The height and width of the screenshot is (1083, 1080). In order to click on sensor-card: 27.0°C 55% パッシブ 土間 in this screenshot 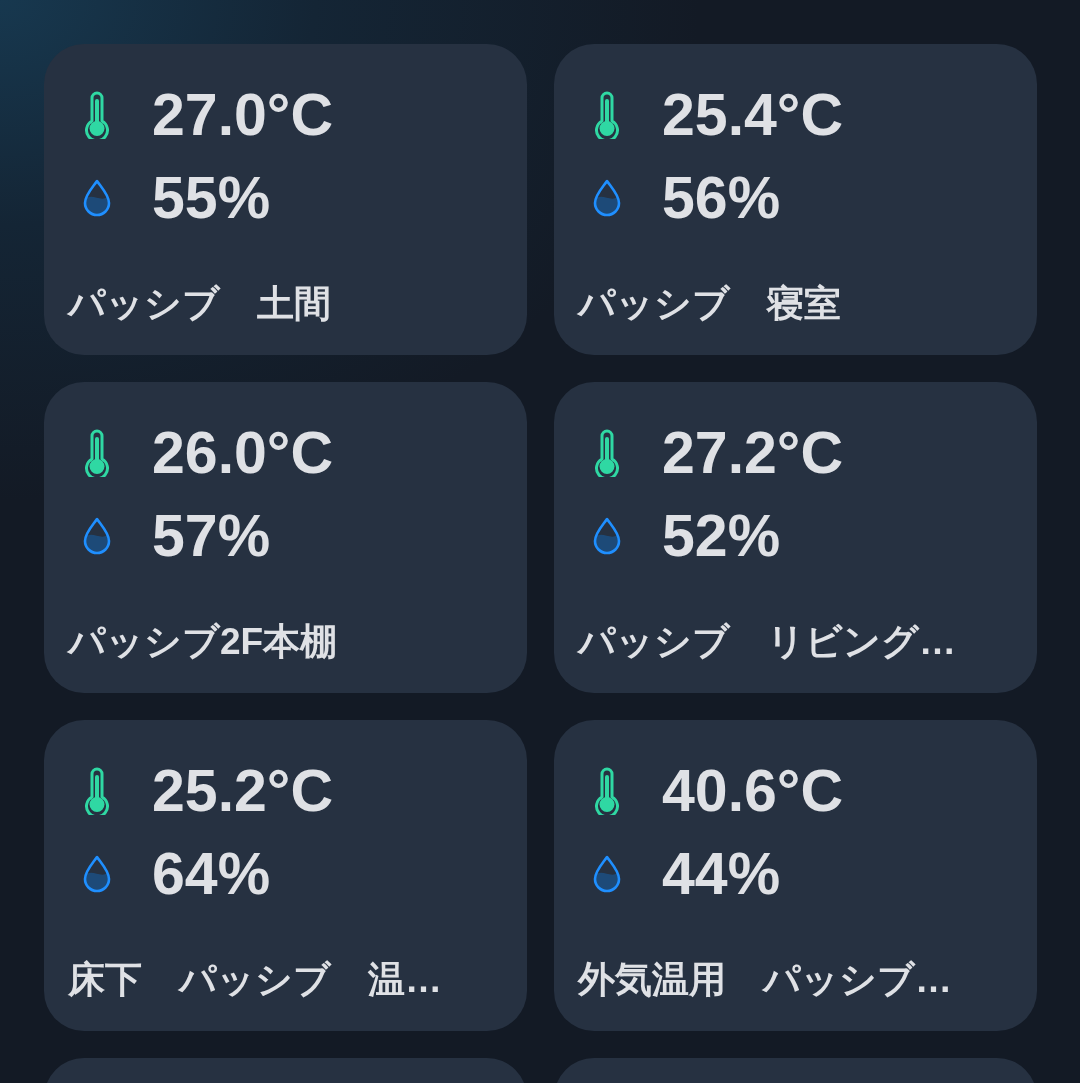, I will do `click(285, 199)`.